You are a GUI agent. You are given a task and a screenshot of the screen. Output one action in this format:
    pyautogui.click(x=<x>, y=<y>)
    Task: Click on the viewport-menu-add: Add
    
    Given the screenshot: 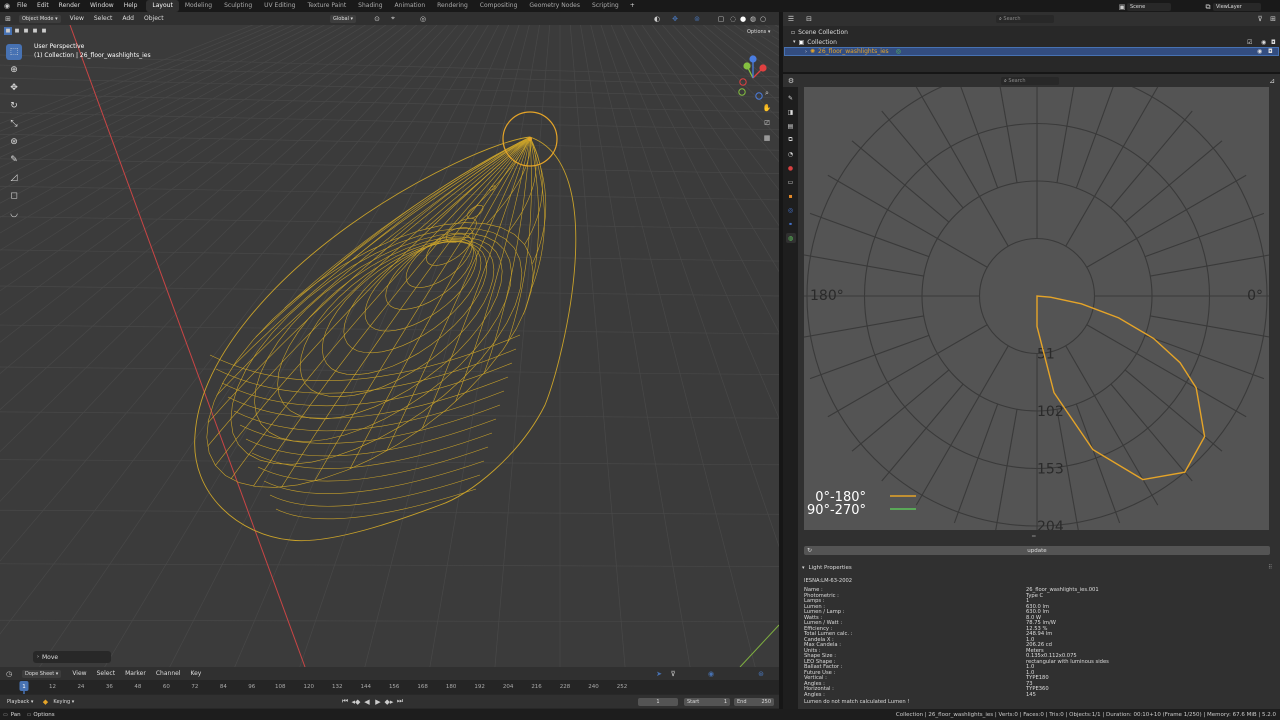 What is the action you would take?
    pyautogui.click(x=128, y=19)
    